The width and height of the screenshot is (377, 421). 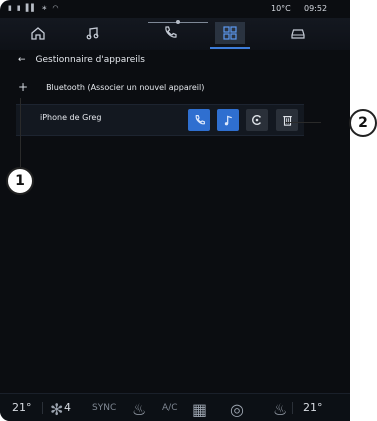 I want to click on climate-bar: 21° ✻ 4 SYNC ♨ A/C ▦ ◎ ♨ 21°, so click(x=175, y=407).